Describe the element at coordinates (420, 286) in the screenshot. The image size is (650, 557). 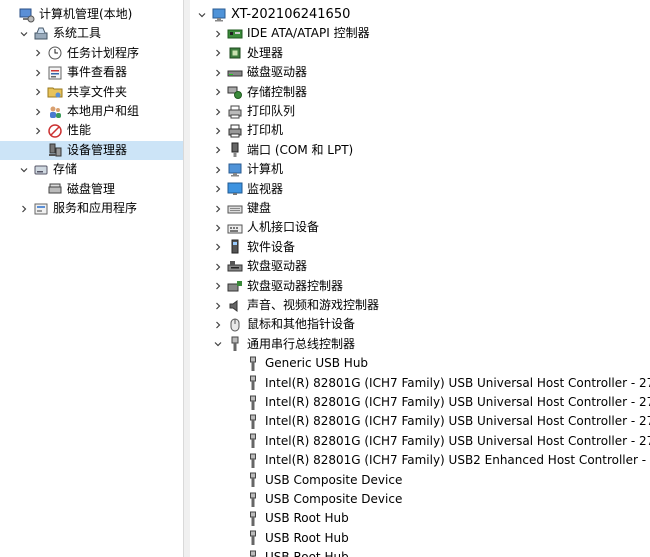
I see `device-category: 软盘驱动器控制器` at that location.